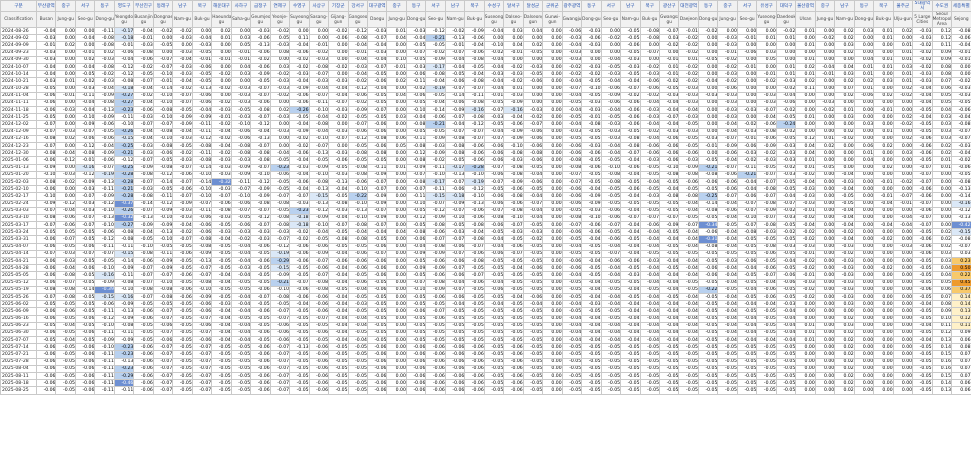 The image size is (971, 462). I want to click on table-cell: -0.12, so click(85, 174).